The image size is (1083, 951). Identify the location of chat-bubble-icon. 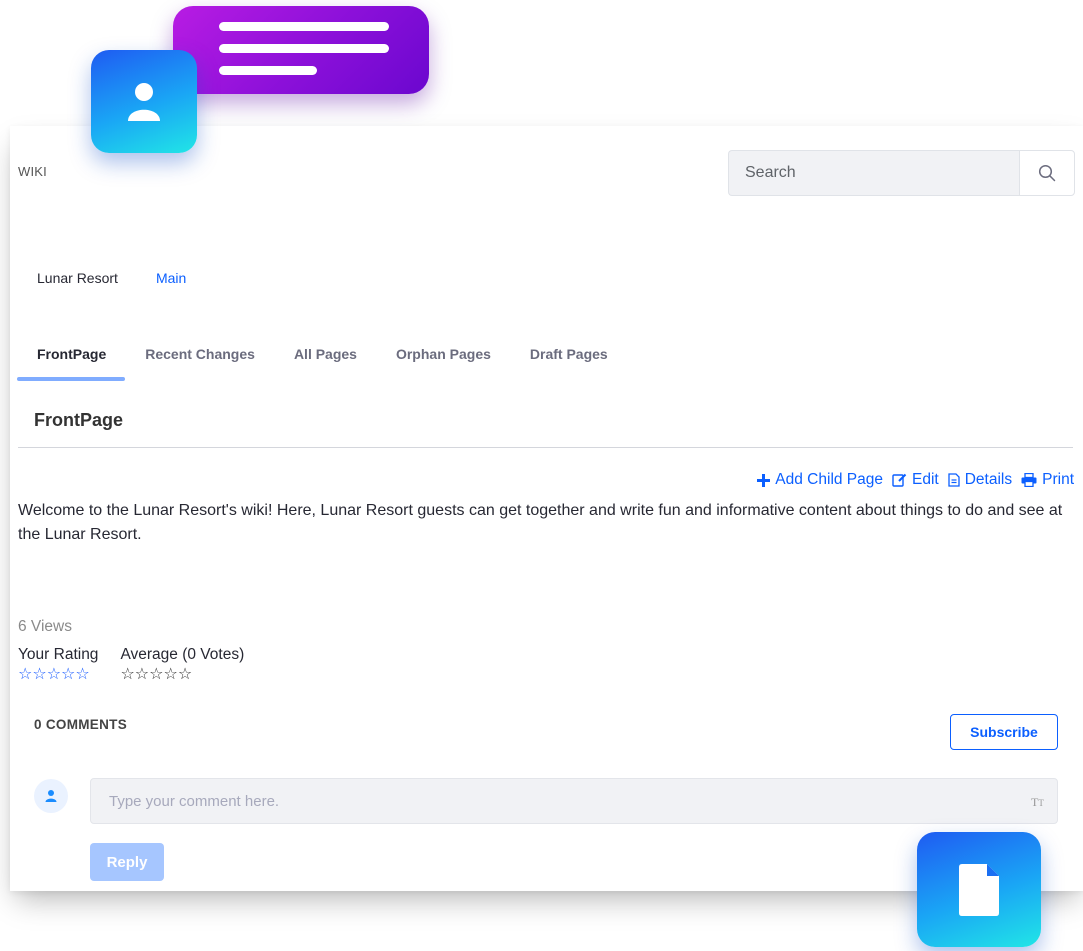
(301, 50).